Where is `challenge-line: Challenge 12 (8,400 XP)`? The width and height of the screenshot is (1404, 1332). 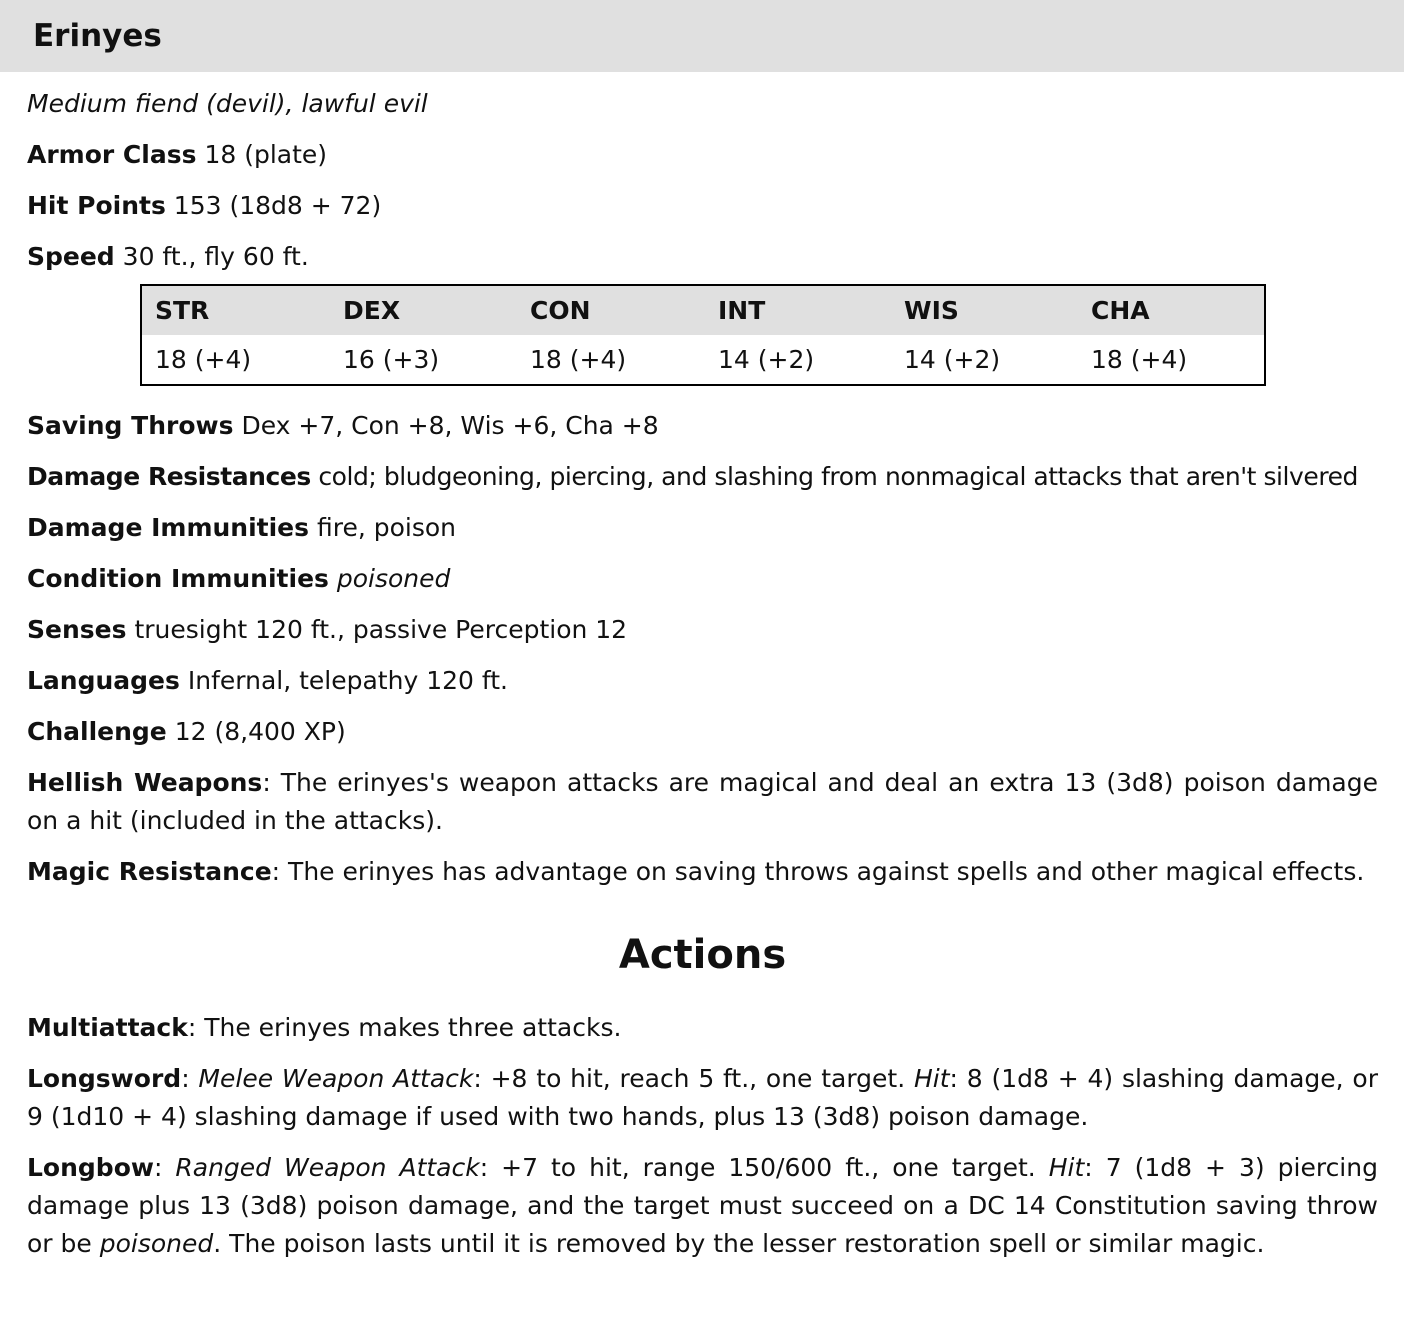 challenge-line: Challenge 12 (8,400 XP) is located at coordinates (702, 732).